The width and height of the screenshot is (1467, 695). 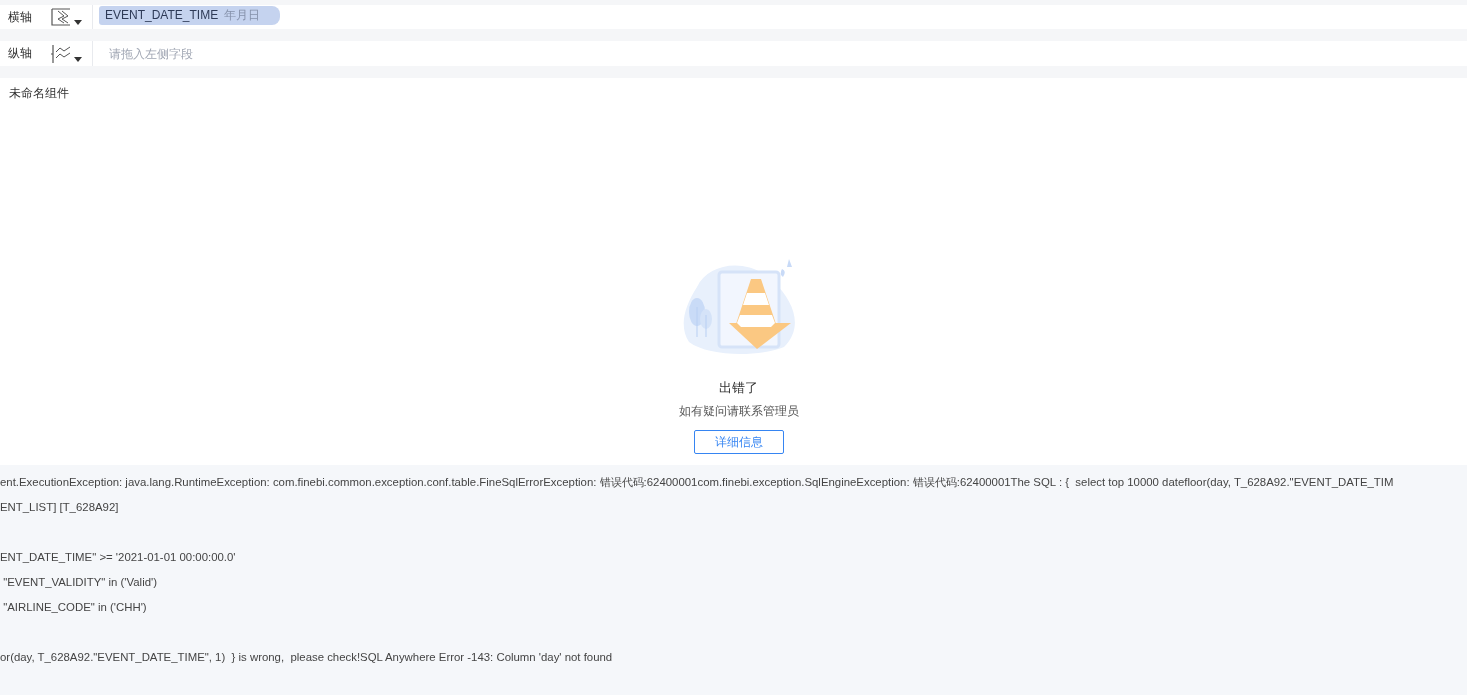 I want to click on error-log-line: or(day, T_628A92."EVENT_DATE_TIME", 1) } is wrong, please check!SQL Anywhere Error -143: Column 'day' not found, so click(x=307, y=657).